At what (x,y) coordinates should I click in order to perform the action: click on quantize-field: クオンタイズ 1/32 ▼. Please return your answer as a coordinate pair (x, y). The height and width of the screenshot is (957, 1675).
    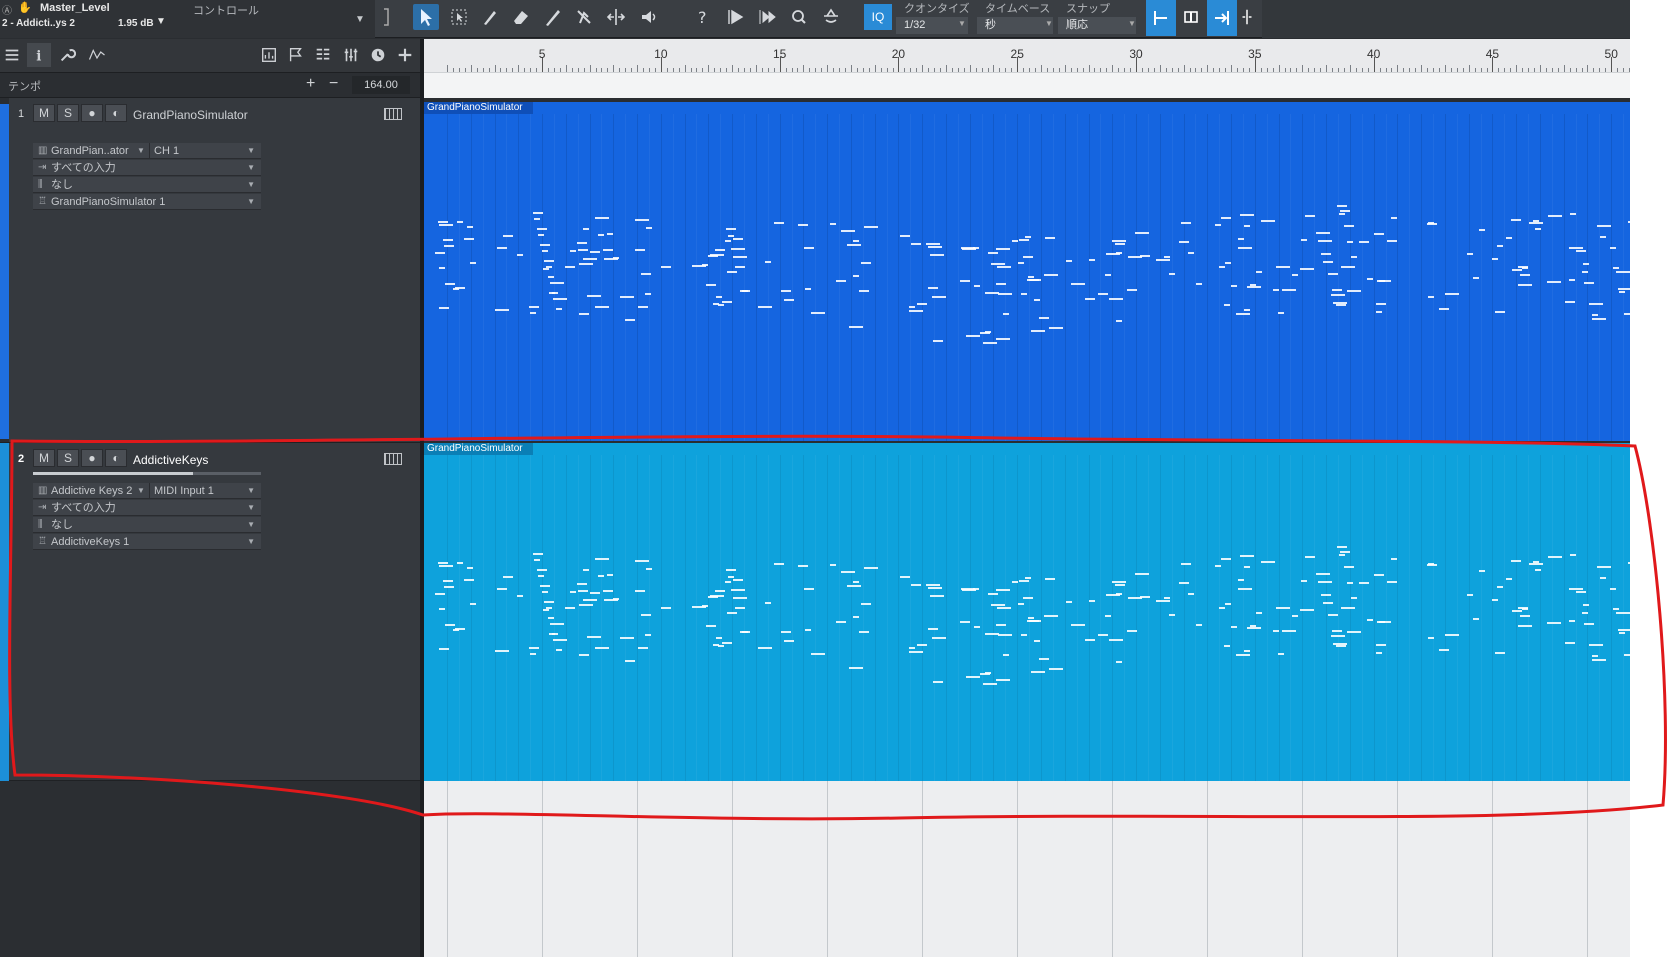
    Looking at the image, I should click on (934, 18).